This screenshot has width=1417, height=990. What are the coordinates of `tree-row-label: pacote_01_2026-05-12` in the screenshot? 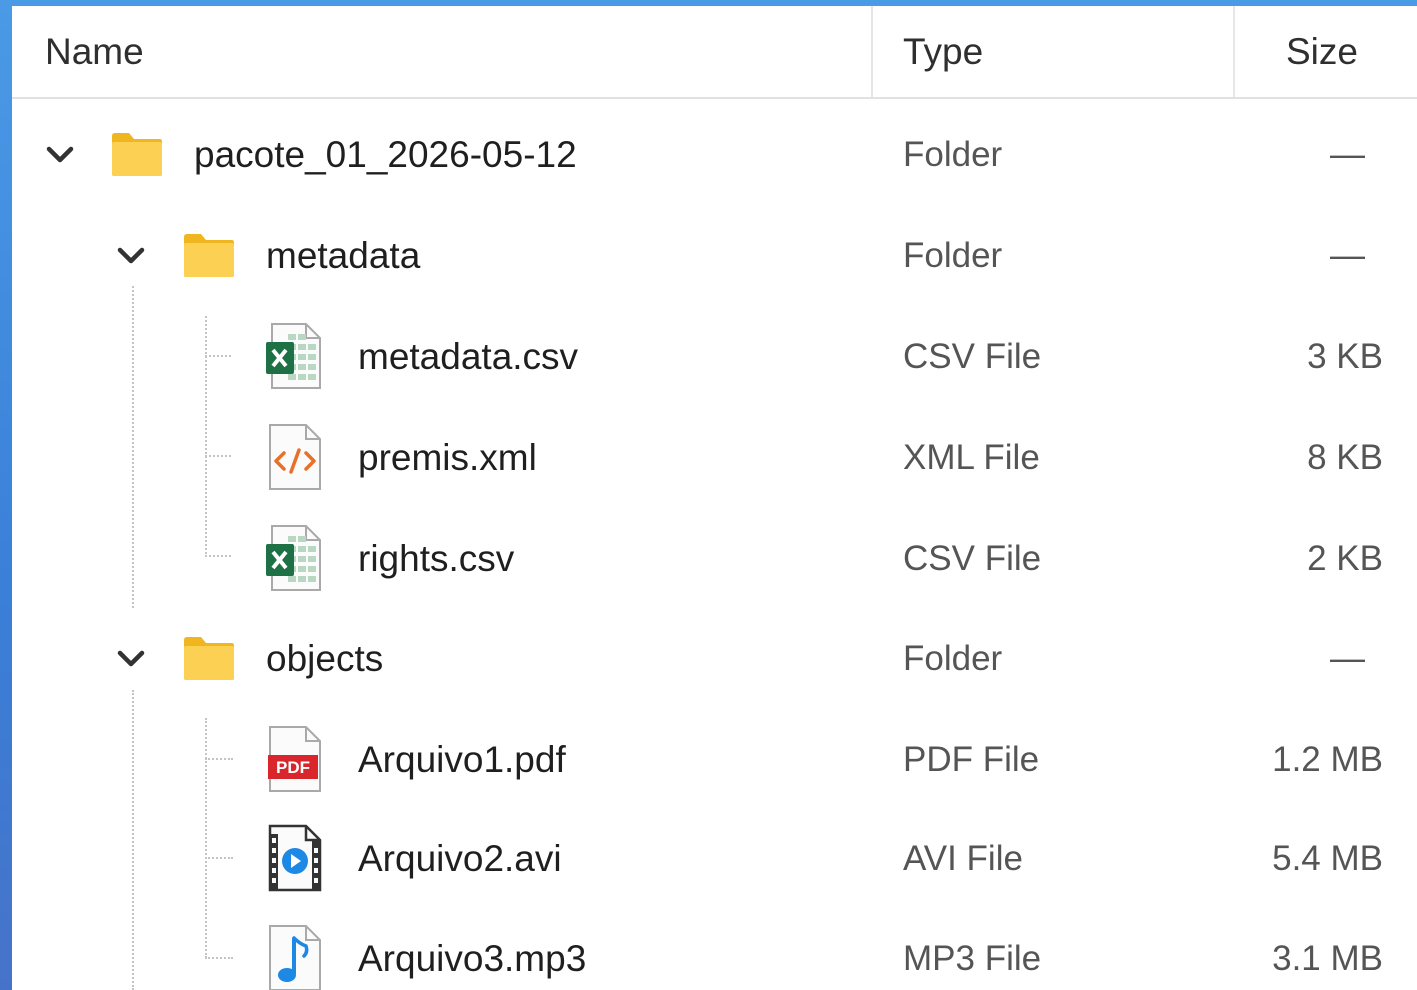 It's located at (385, 154).